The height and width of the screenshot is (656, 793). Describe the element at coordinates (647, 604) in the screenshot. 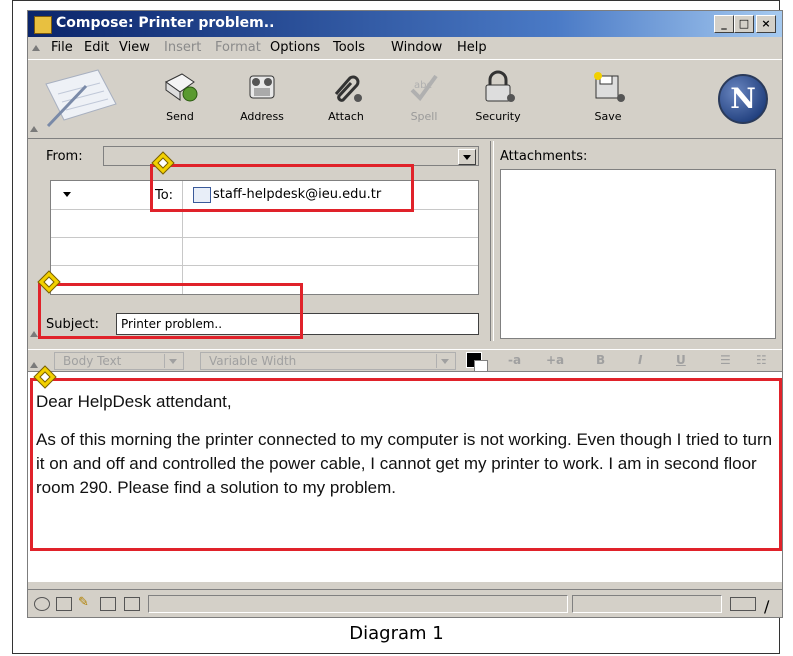

I see `status-progress-panel` at that location.